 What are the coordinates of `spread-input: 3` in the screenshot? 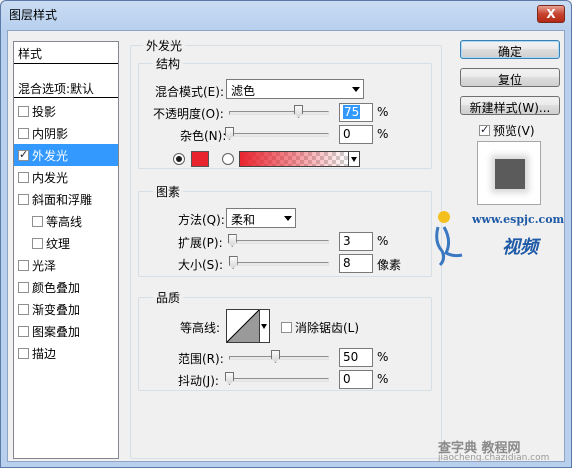 It's located at (356, 241).